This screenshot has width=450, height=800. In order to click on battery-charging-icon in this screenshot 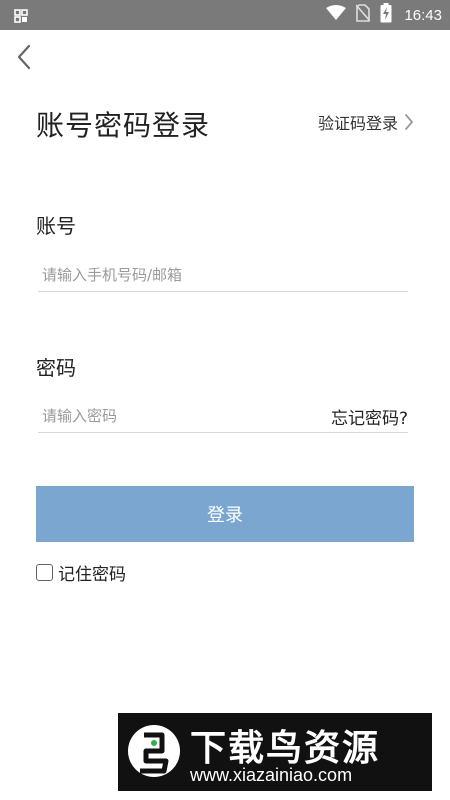, I will do `click(386, 15)`.